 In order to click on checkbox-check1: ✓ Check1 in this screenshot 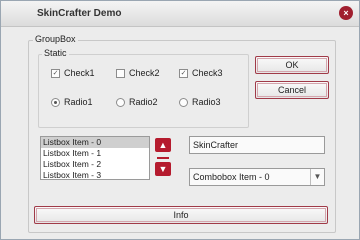, I will do `click(73, 73)`.